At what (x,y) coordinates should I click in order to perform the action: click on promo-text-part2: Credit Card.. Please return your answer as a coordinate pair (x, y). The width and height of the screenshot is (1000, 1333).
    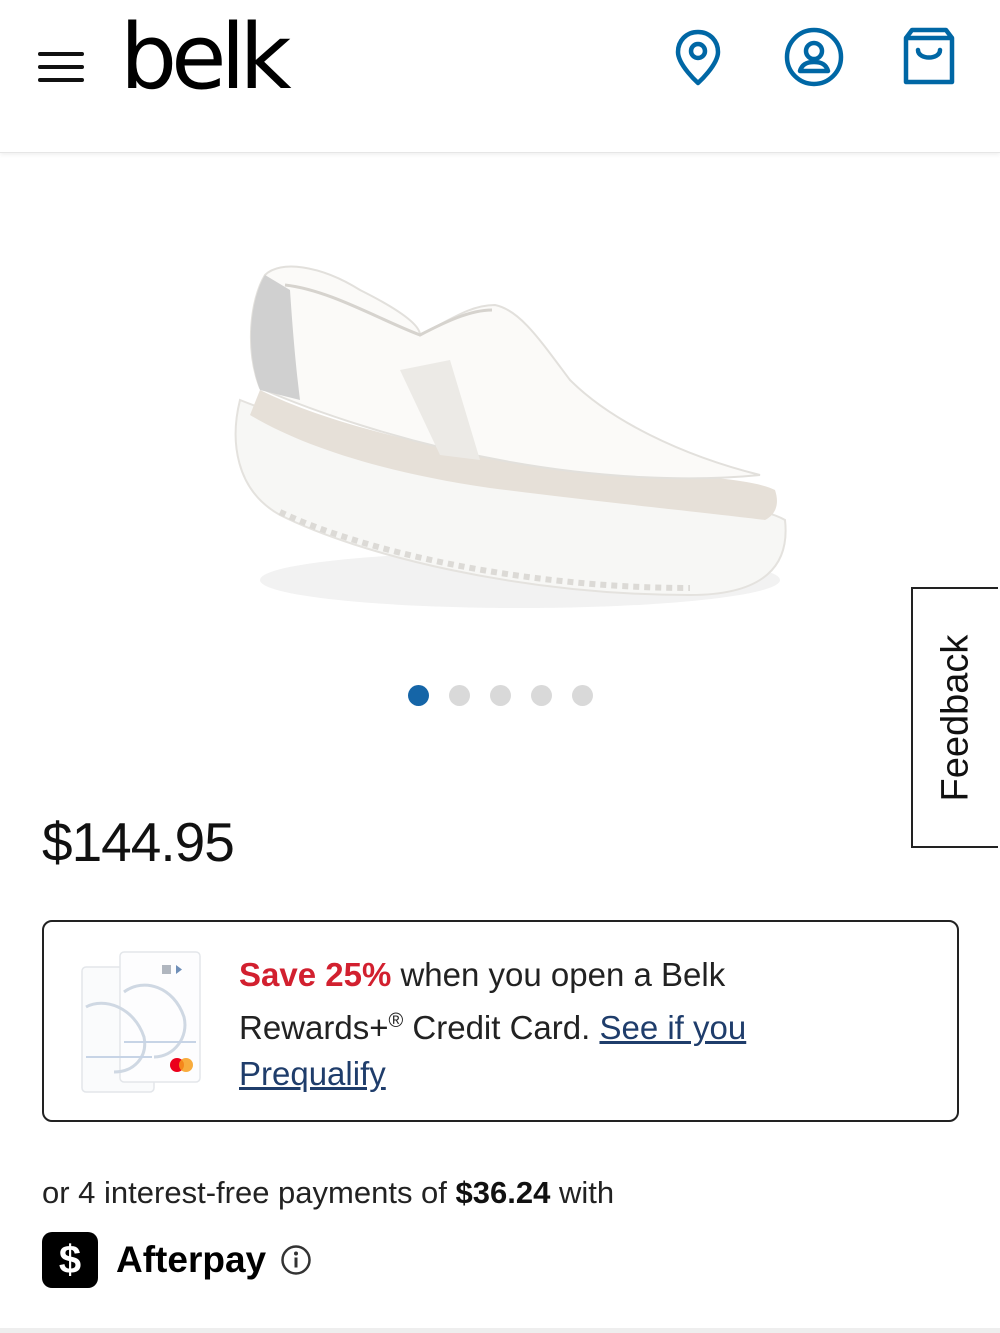
    Looking at the image, I should click on (501, 1027).